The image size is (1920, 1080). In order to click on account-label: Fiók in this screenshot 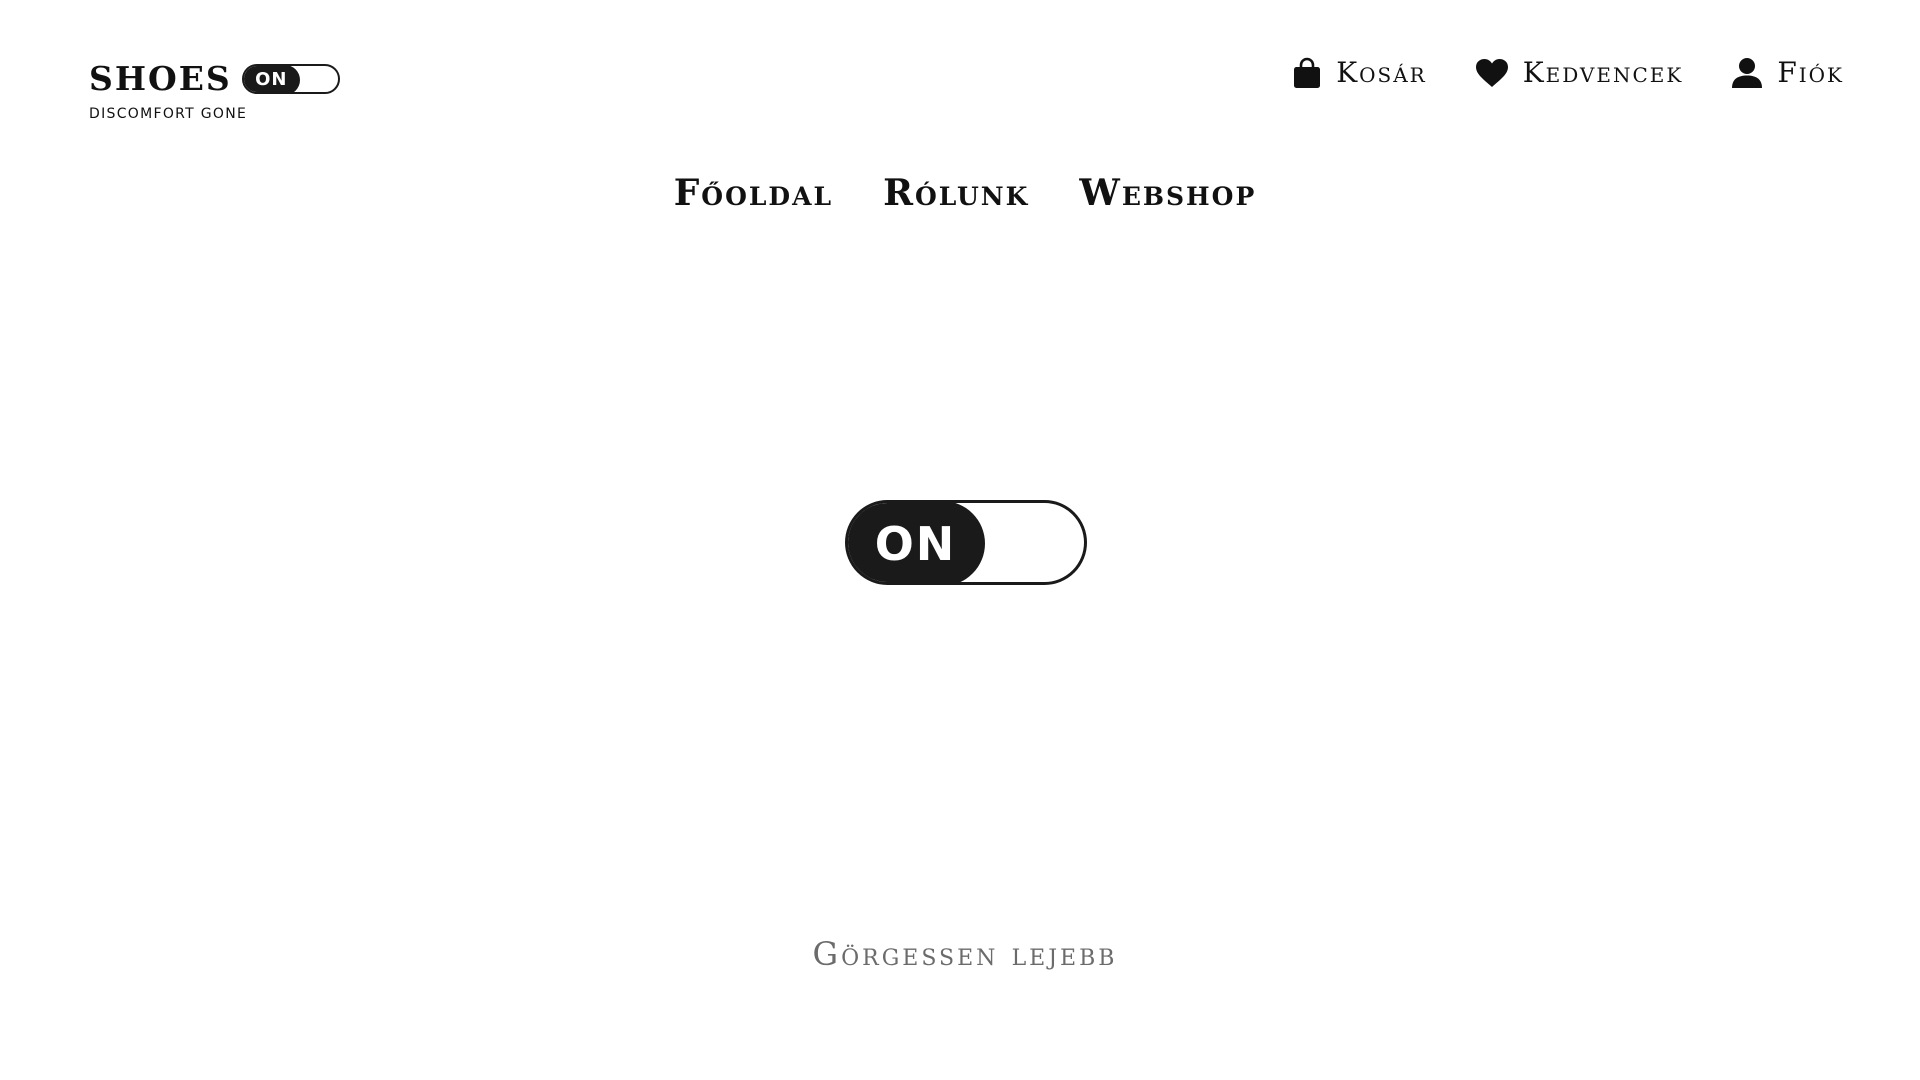, I will do `click(1810, 72)`.